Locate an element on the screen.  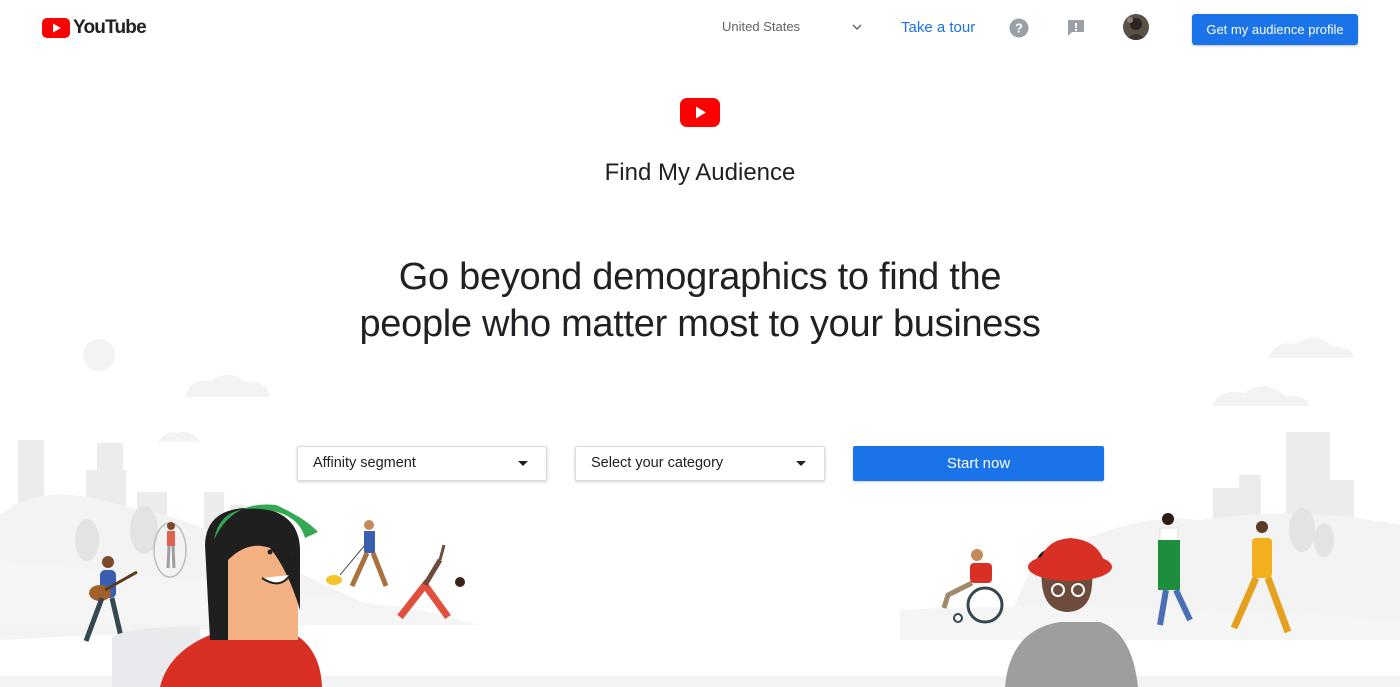
take-a-tour-link: Take a tour is located at coordinates (938, 27).